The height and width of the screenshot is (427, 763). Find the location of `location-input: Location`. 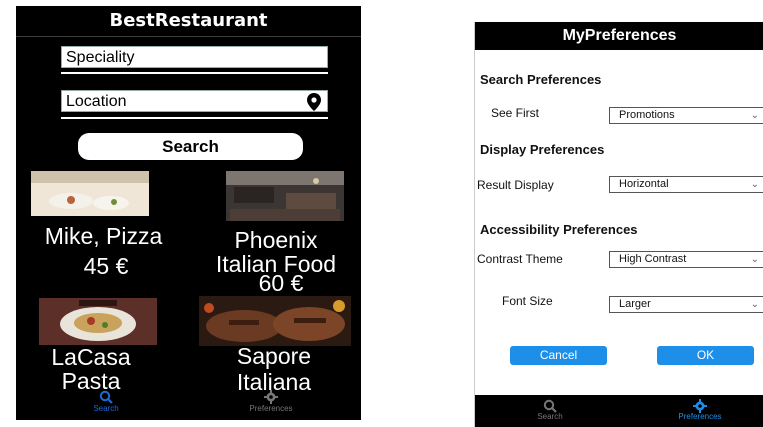

location-input: Location is located at coordinates (194, 101).